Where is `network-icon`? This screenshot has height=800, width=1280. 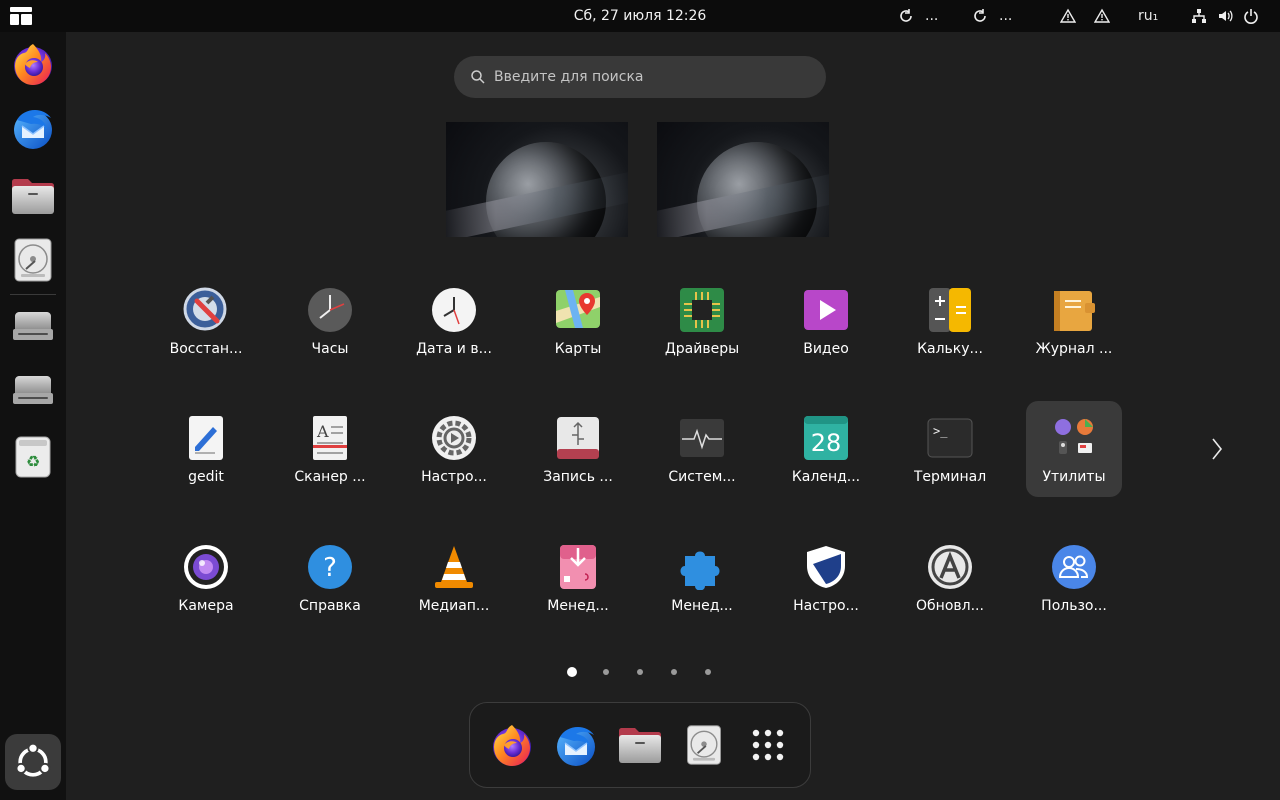 network-icon is located at coordinates (1199, 16).